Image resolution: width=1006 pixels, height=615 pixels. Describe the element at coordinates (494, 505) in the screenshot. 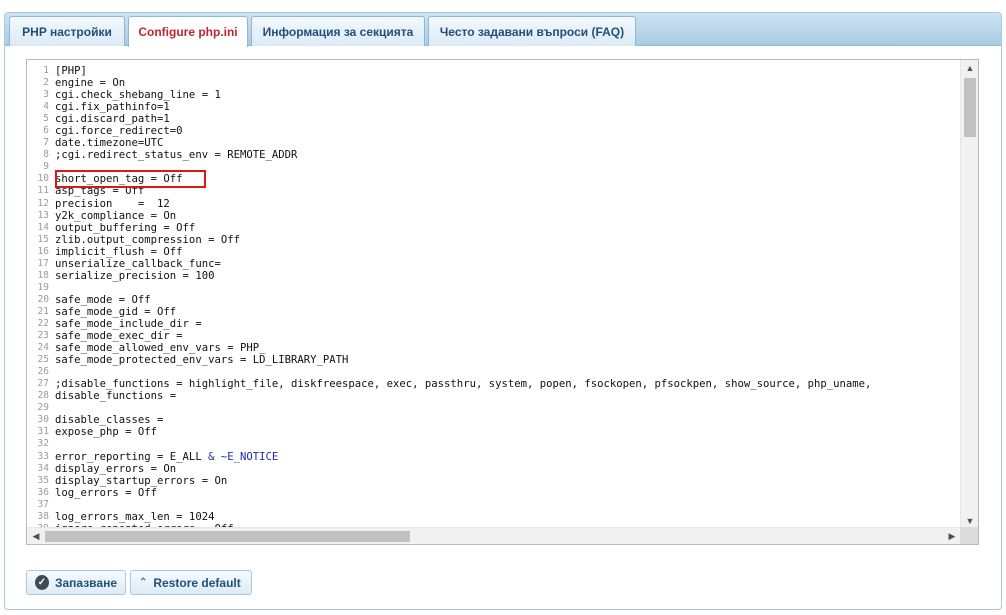

I see `code-line: 37` at that location.